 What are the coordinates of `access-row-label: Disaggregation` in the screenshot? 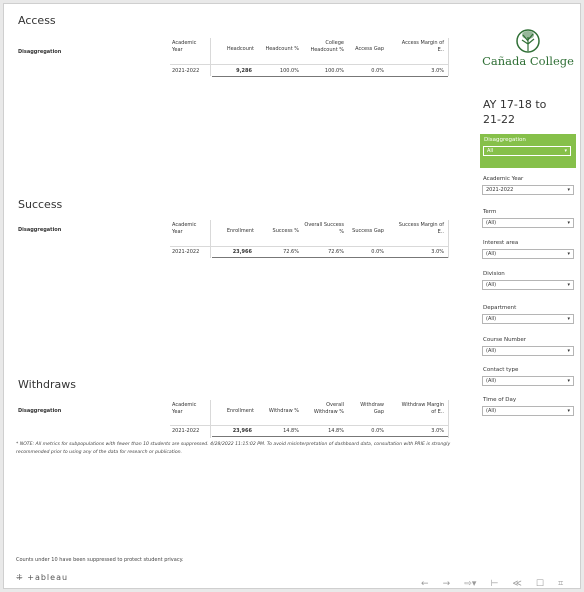 It's located at (40, 52).